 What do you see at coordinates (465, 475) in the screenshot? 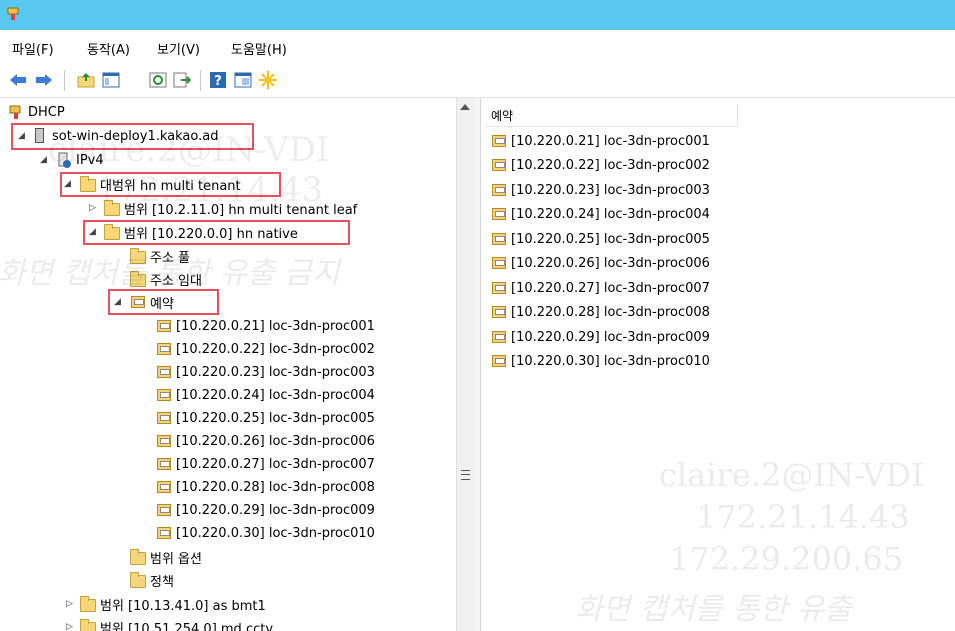
I see `scroll-grip-icon` at bounding box center [465, 475].